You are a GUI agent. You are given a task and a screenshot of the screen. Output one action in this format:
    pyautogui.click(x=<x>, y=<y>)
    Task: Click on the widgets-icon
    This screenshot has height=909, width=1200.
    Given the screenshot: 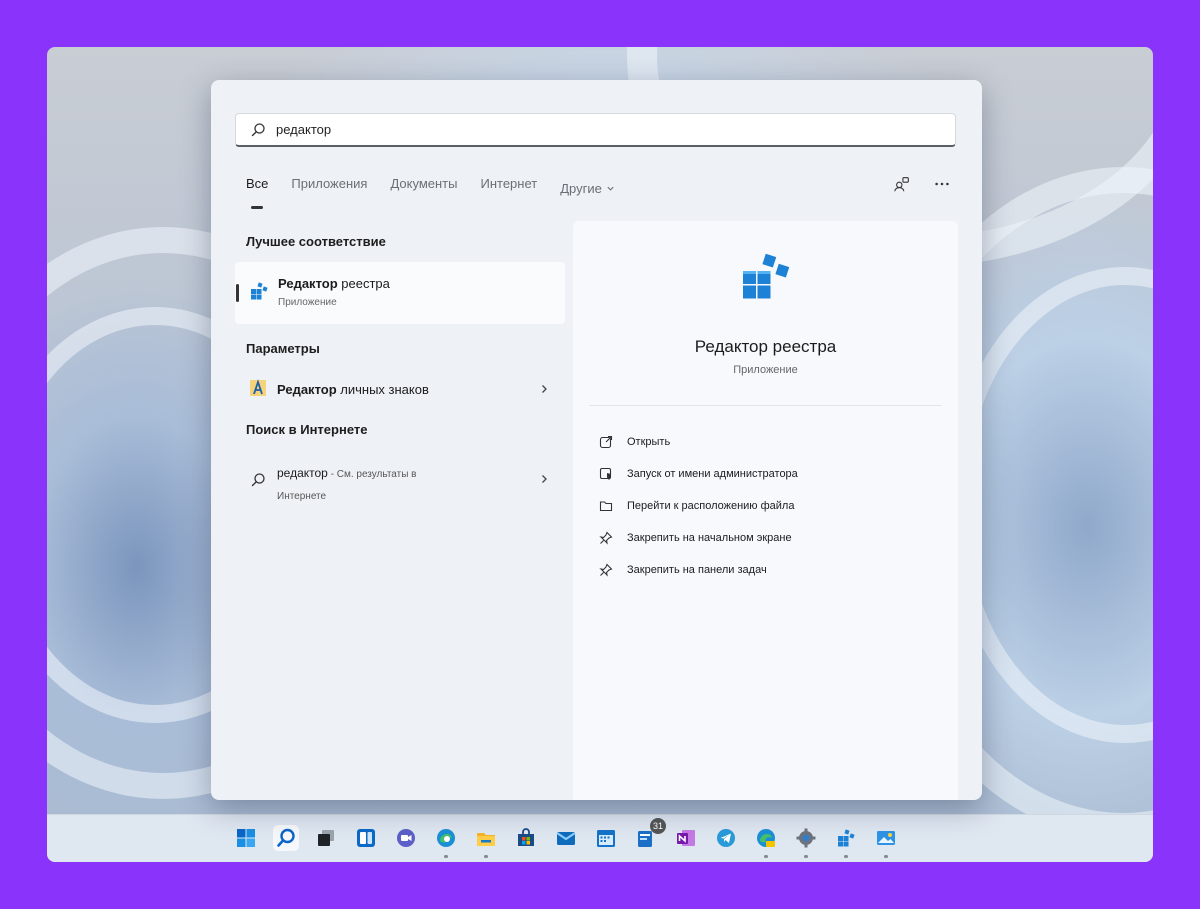 What is the action you would take?
    pyautogui.click(x=366, y=838)
    